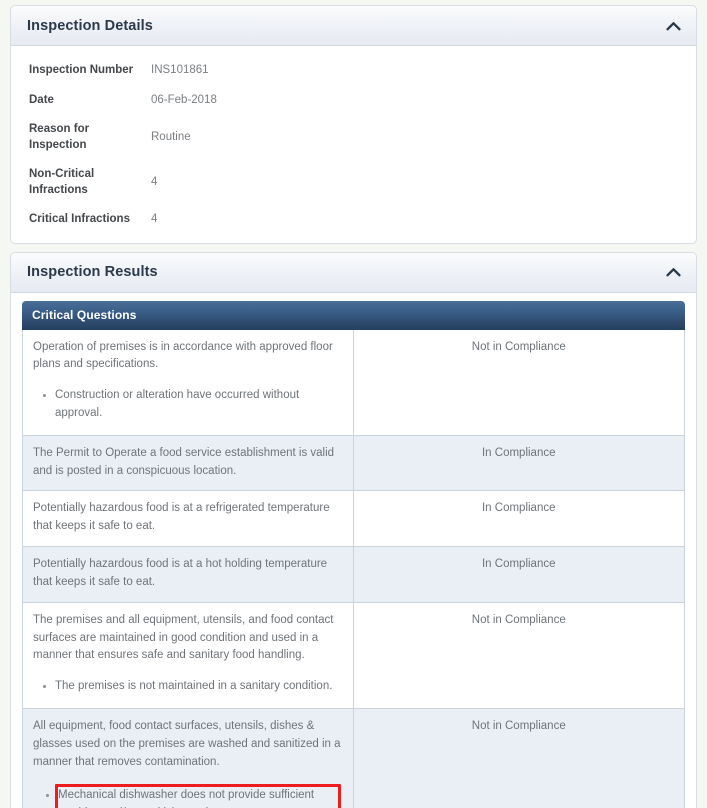 This screenshot has width=707, height=808. What do you see at coordinates (90, 25) in the screenshot?
I see `page-title: Inspection Details` at bounding box center [90, 25].